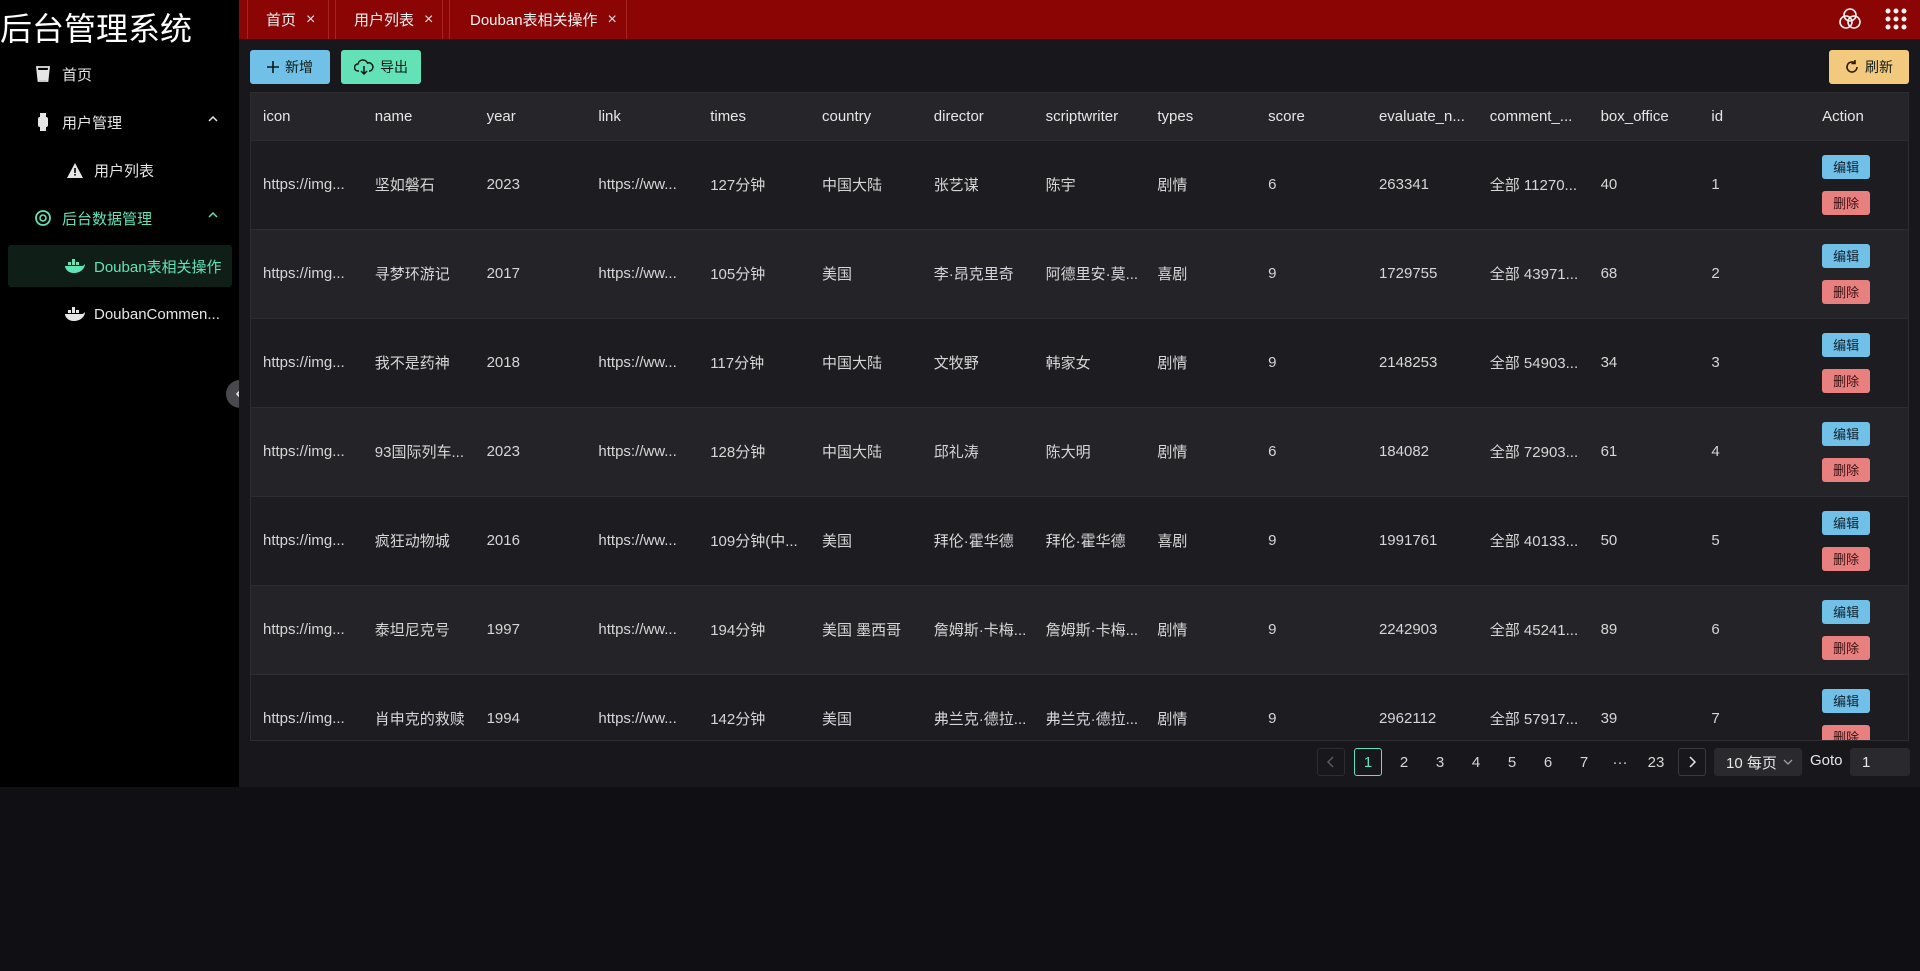 Image resolution: width=1920 pixels, height=971 pixels. Describe the element at coordinates (1644, 452) in the screenshot. I see `table-cell: 61` at that location.